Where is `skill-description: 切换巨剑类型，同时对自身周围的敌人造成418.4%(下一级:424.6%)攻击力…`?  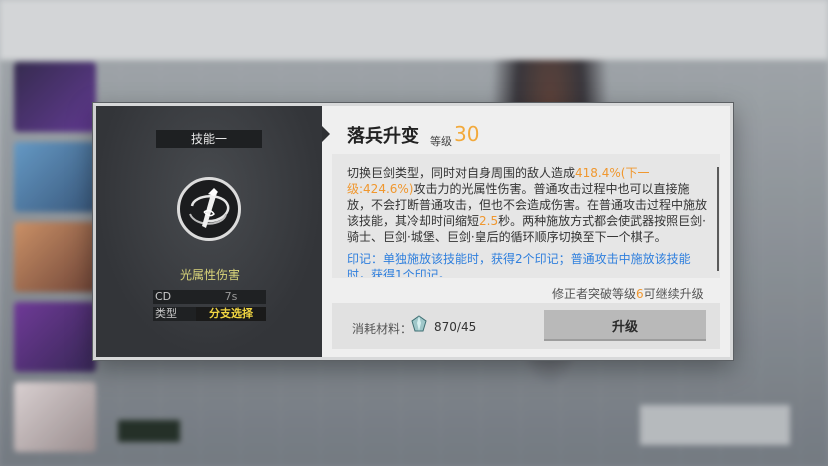 skill-description: 切换巨剑类型，同时对自身周围的敌人造成418.4%(下一级:424.6%)攻击力… is located at coordinates (530, 205).